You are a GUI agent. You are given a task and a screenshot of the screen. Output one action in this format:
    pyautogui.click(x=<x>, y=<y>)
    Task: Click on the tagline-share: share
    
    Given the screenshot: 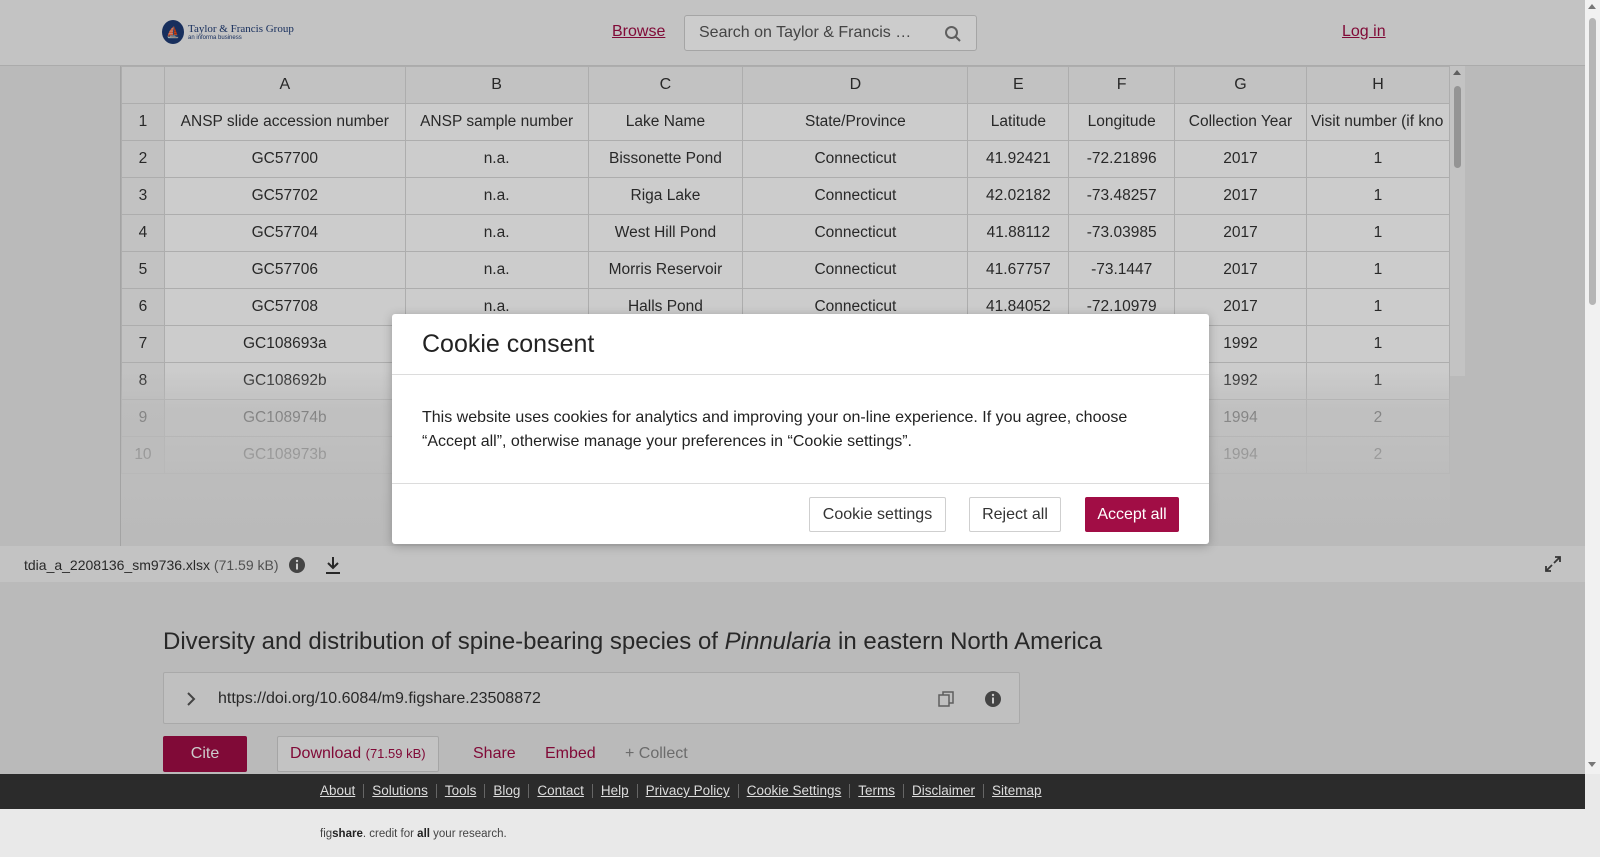 What is the action you would take?
    pyautogui.click(x=347, y=834)
    